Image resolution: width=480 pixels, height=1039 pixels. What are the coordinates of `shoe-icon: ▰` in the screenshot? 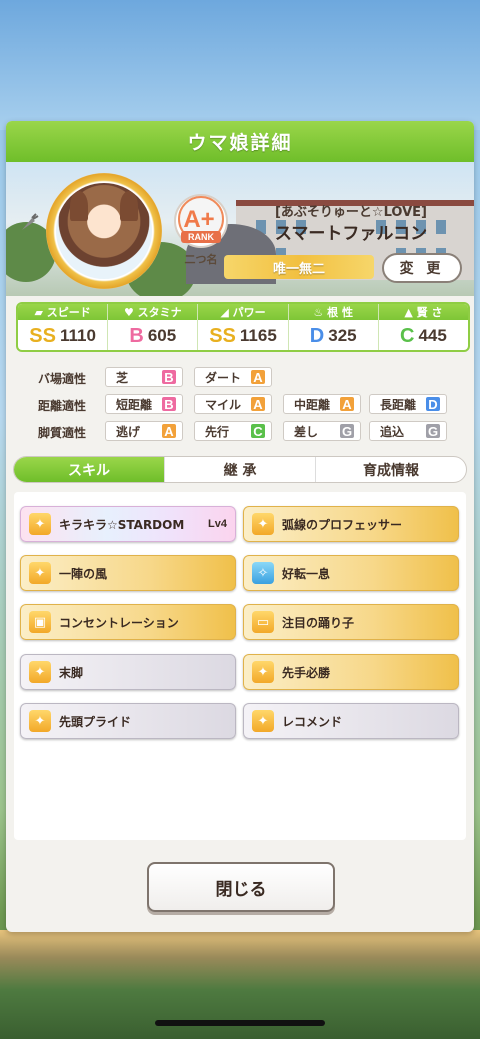 It's located at (40, 312).